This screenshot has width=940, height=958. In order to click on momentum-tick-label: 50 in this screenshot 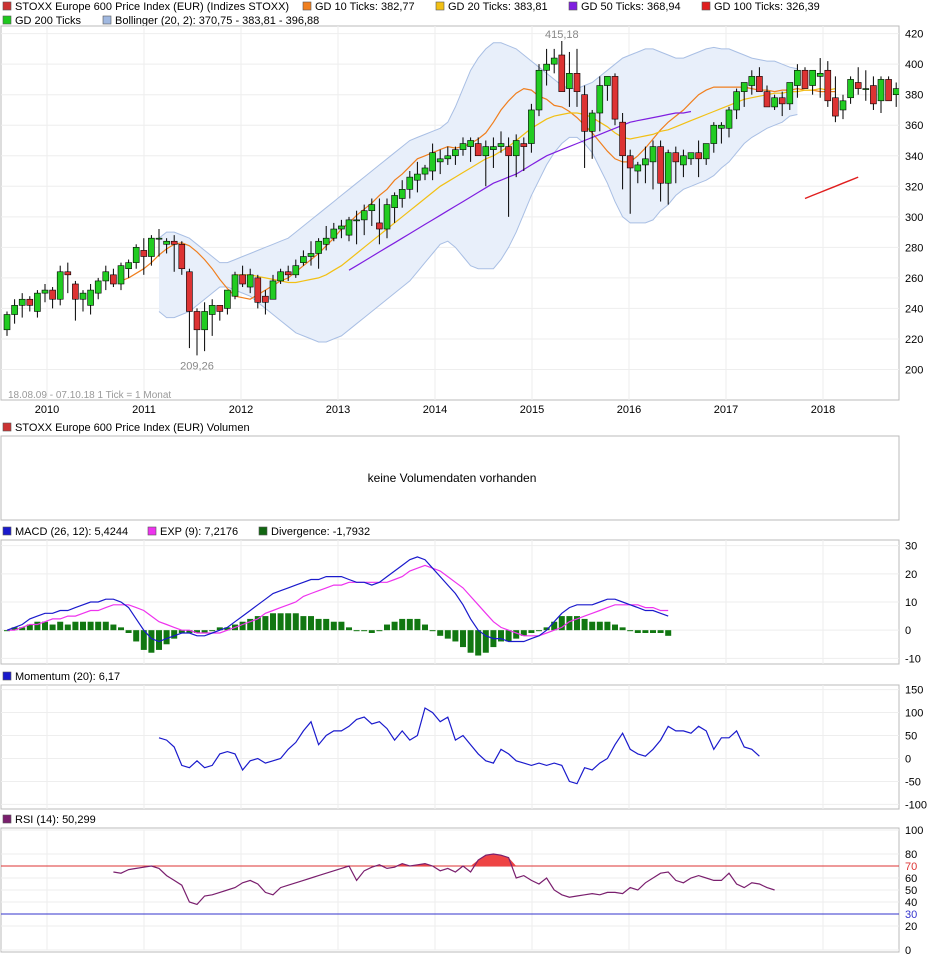, I will do `click(911, 737)`.